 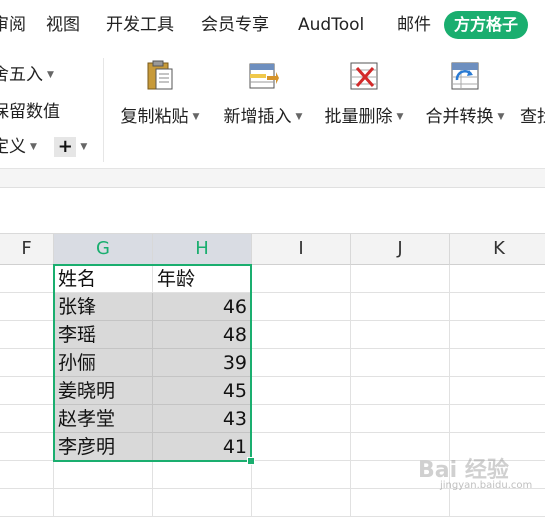 What do you see at coordinates (202, 249) in the screenshot?
I see `column-header-h: H` at bounding box center [202, 249].